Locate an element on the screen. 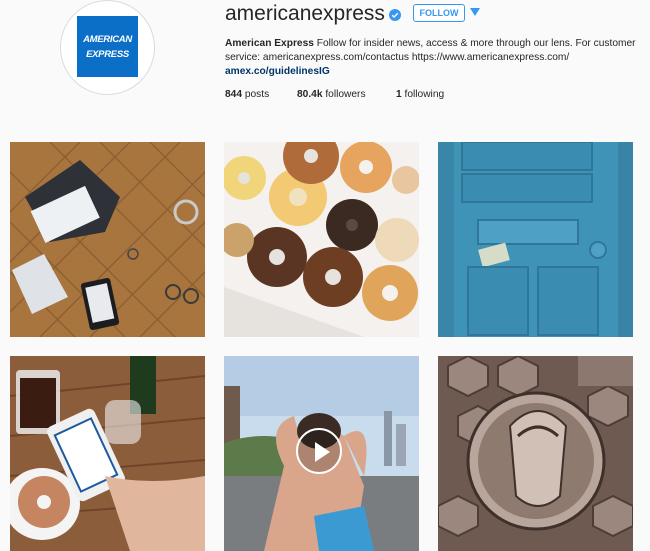 The width and height of the screenshot is (650, 551). logo-line2: EXPRESS is located at coordinates (107, 54).